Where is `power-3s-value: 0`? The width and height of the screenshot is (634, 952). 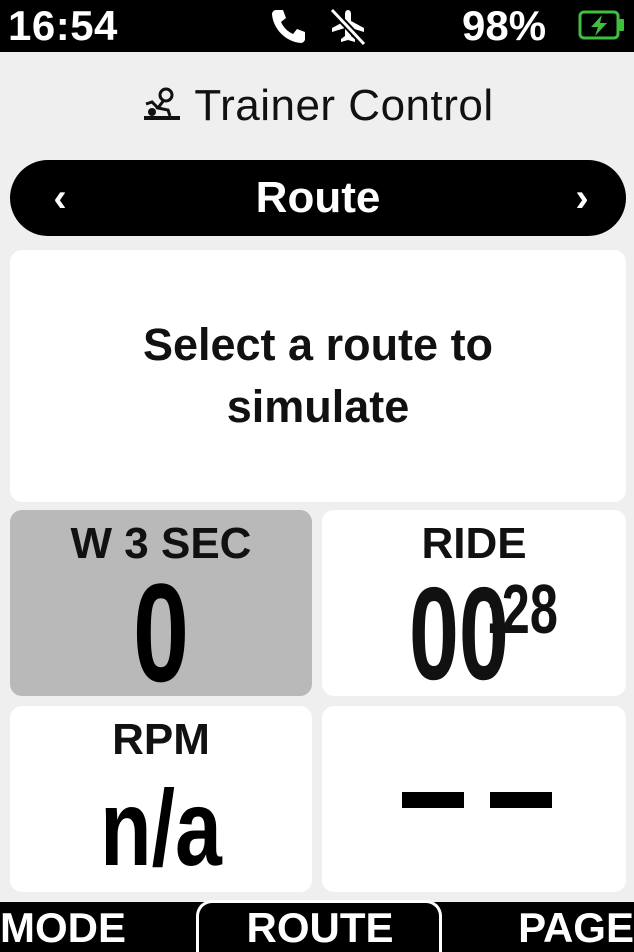
power-3s-value: 0 is located at coordinates (161, 625).